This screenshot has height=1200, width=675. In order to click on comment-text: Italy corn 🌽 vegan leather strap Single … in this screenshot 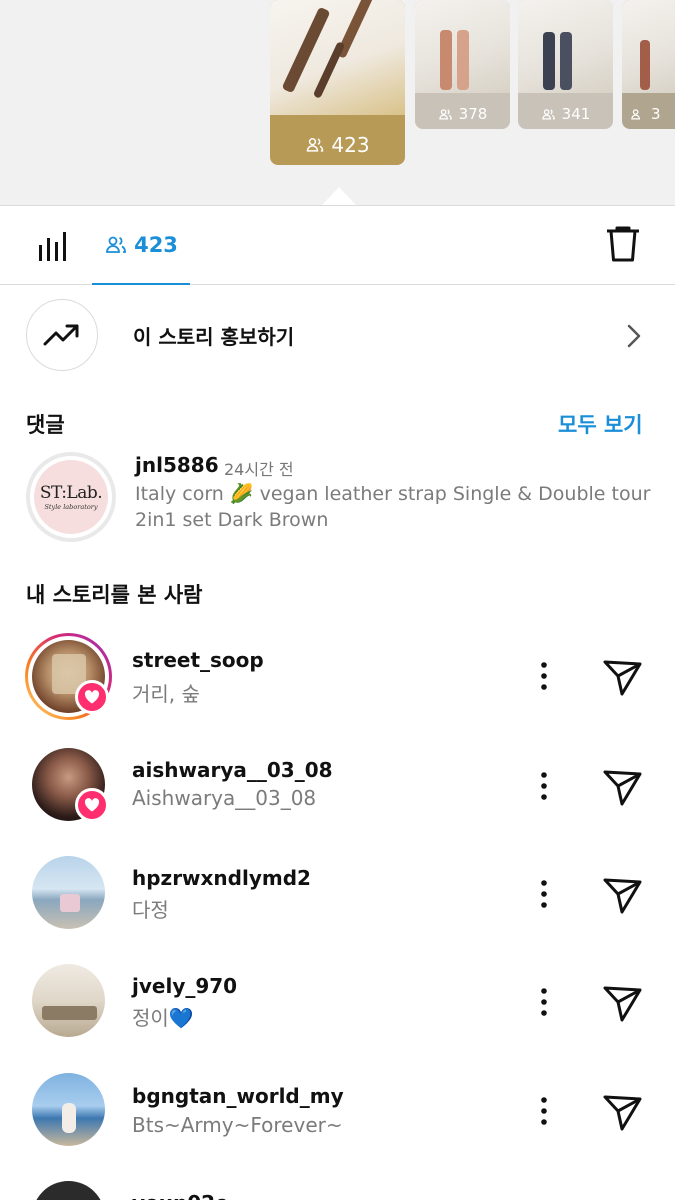, I will do `click(393, 507)`.